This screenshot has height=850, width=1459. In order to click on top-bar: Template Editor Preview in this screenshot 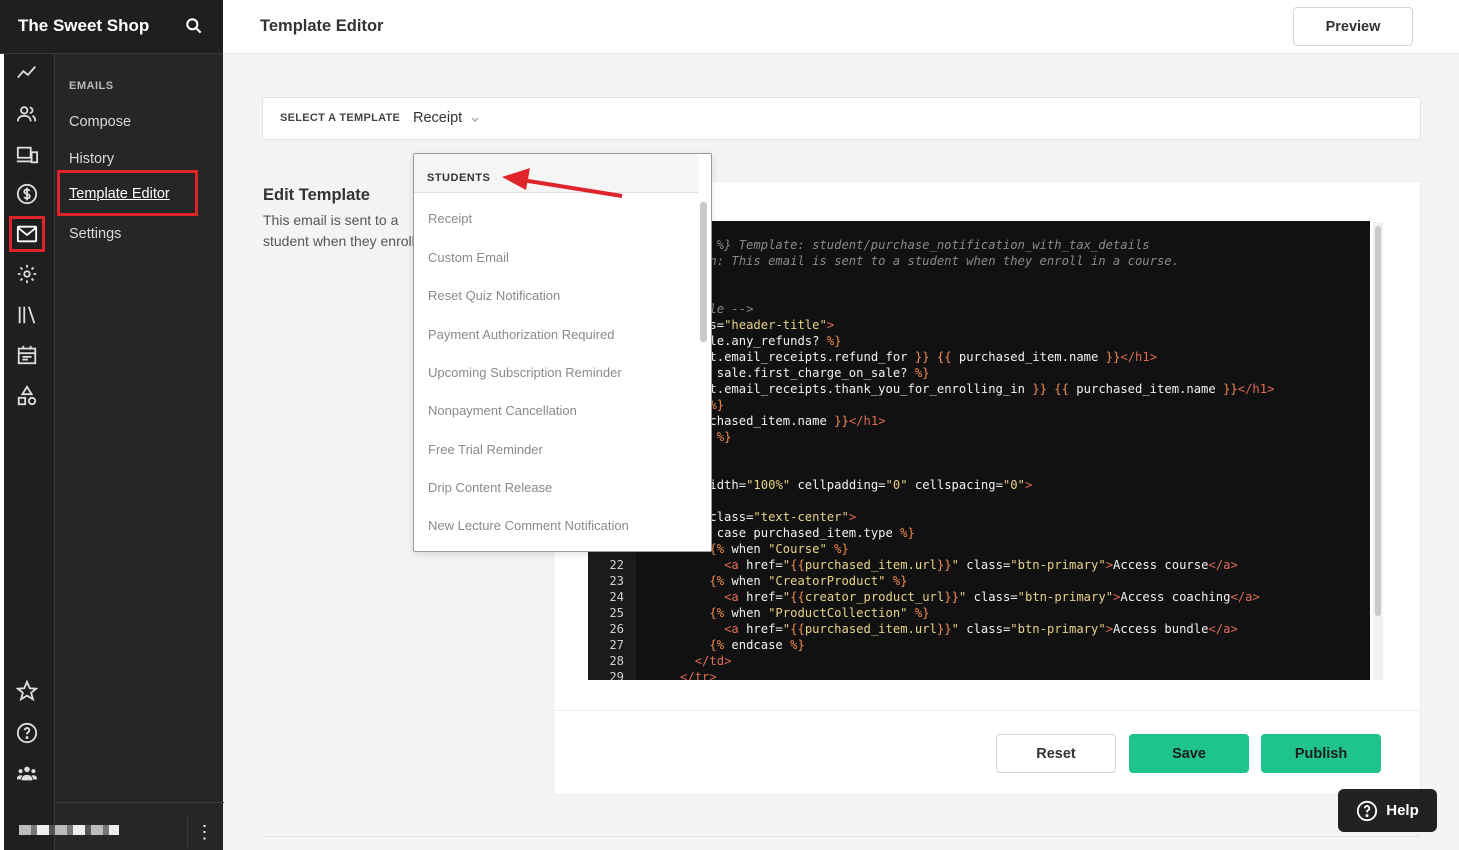, I will do `click(841, 27)`.